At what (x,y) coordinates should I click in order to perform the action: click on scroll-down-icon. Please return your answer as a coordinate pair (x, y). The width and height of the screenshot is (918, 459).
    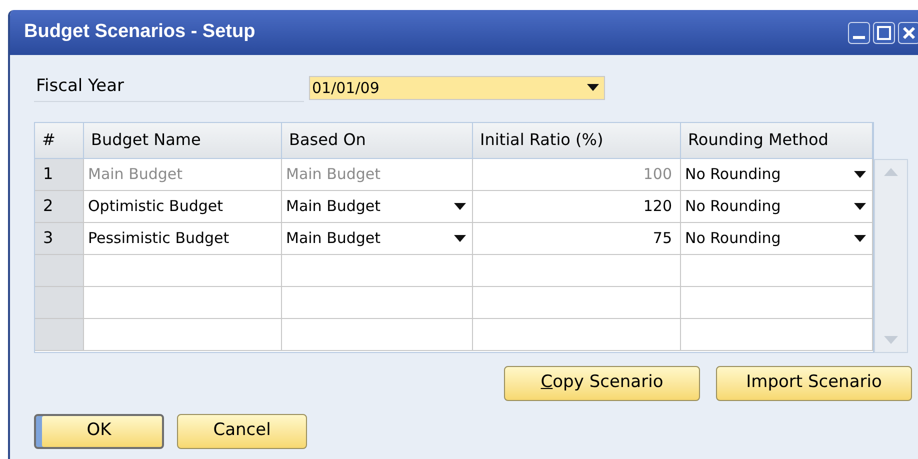
    Looking at the image, I should click on (891, 340).